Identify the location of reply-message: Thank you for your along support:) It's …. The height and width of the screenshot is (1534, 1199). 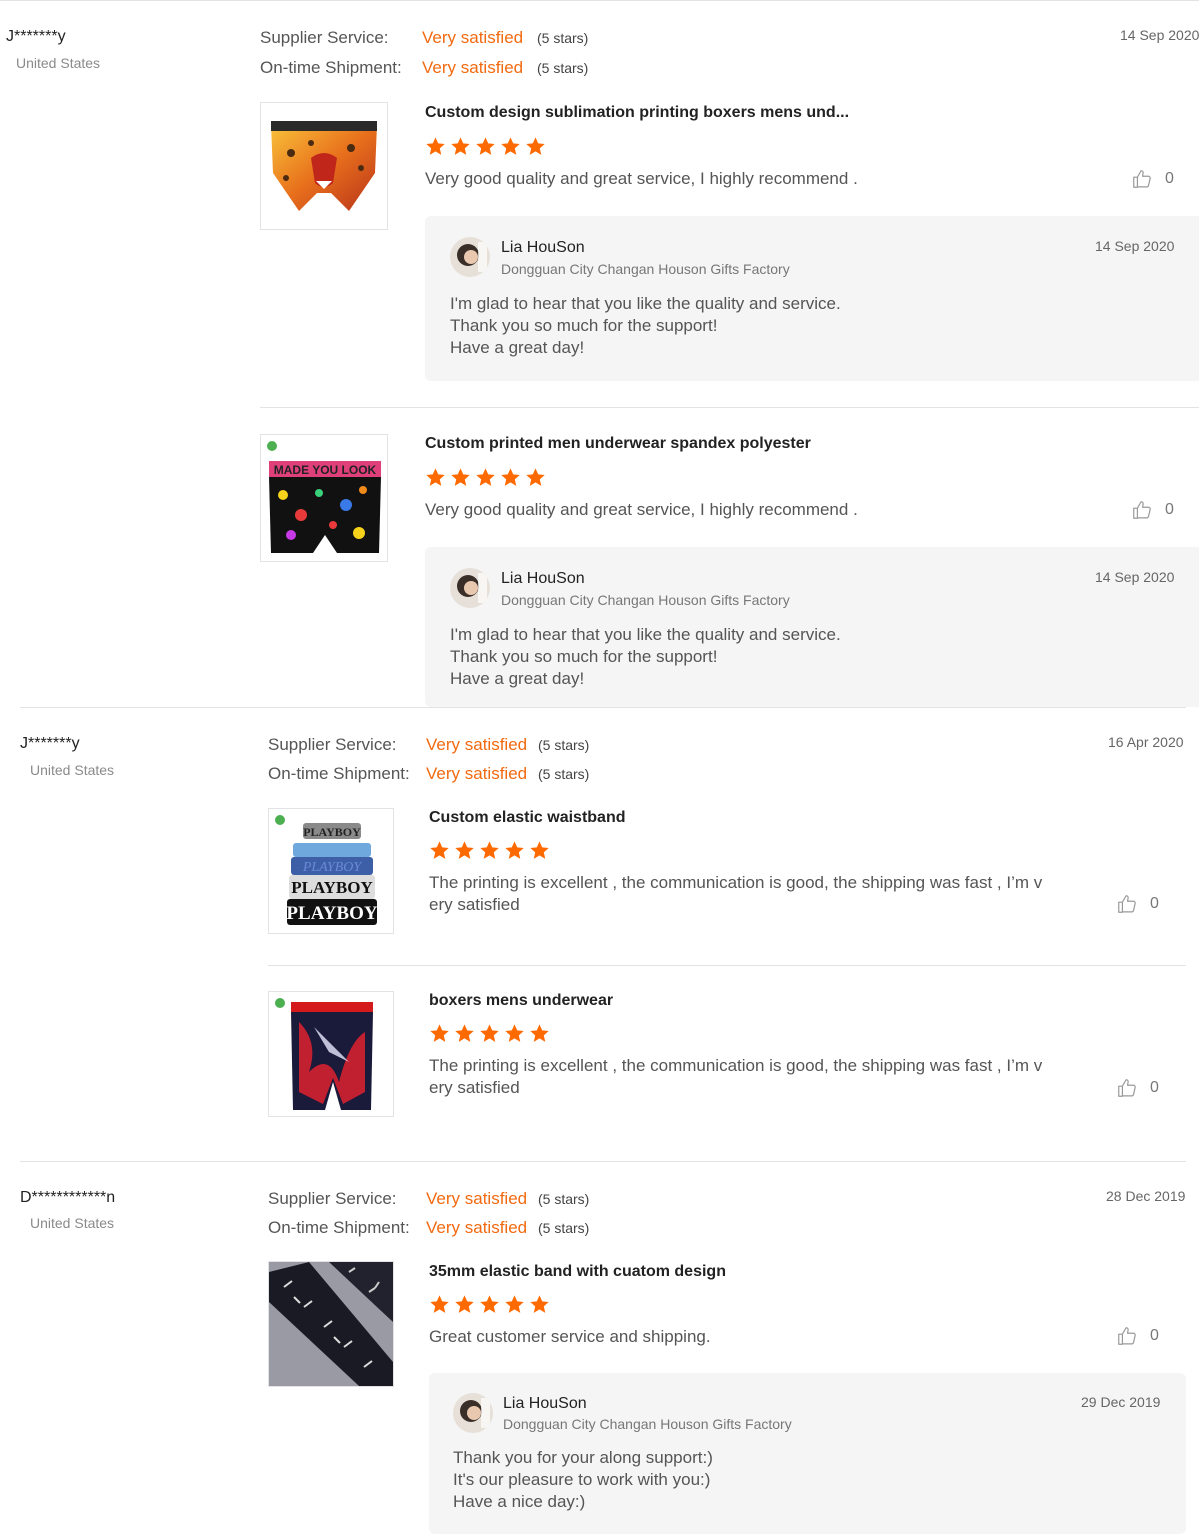
(583, 1480).